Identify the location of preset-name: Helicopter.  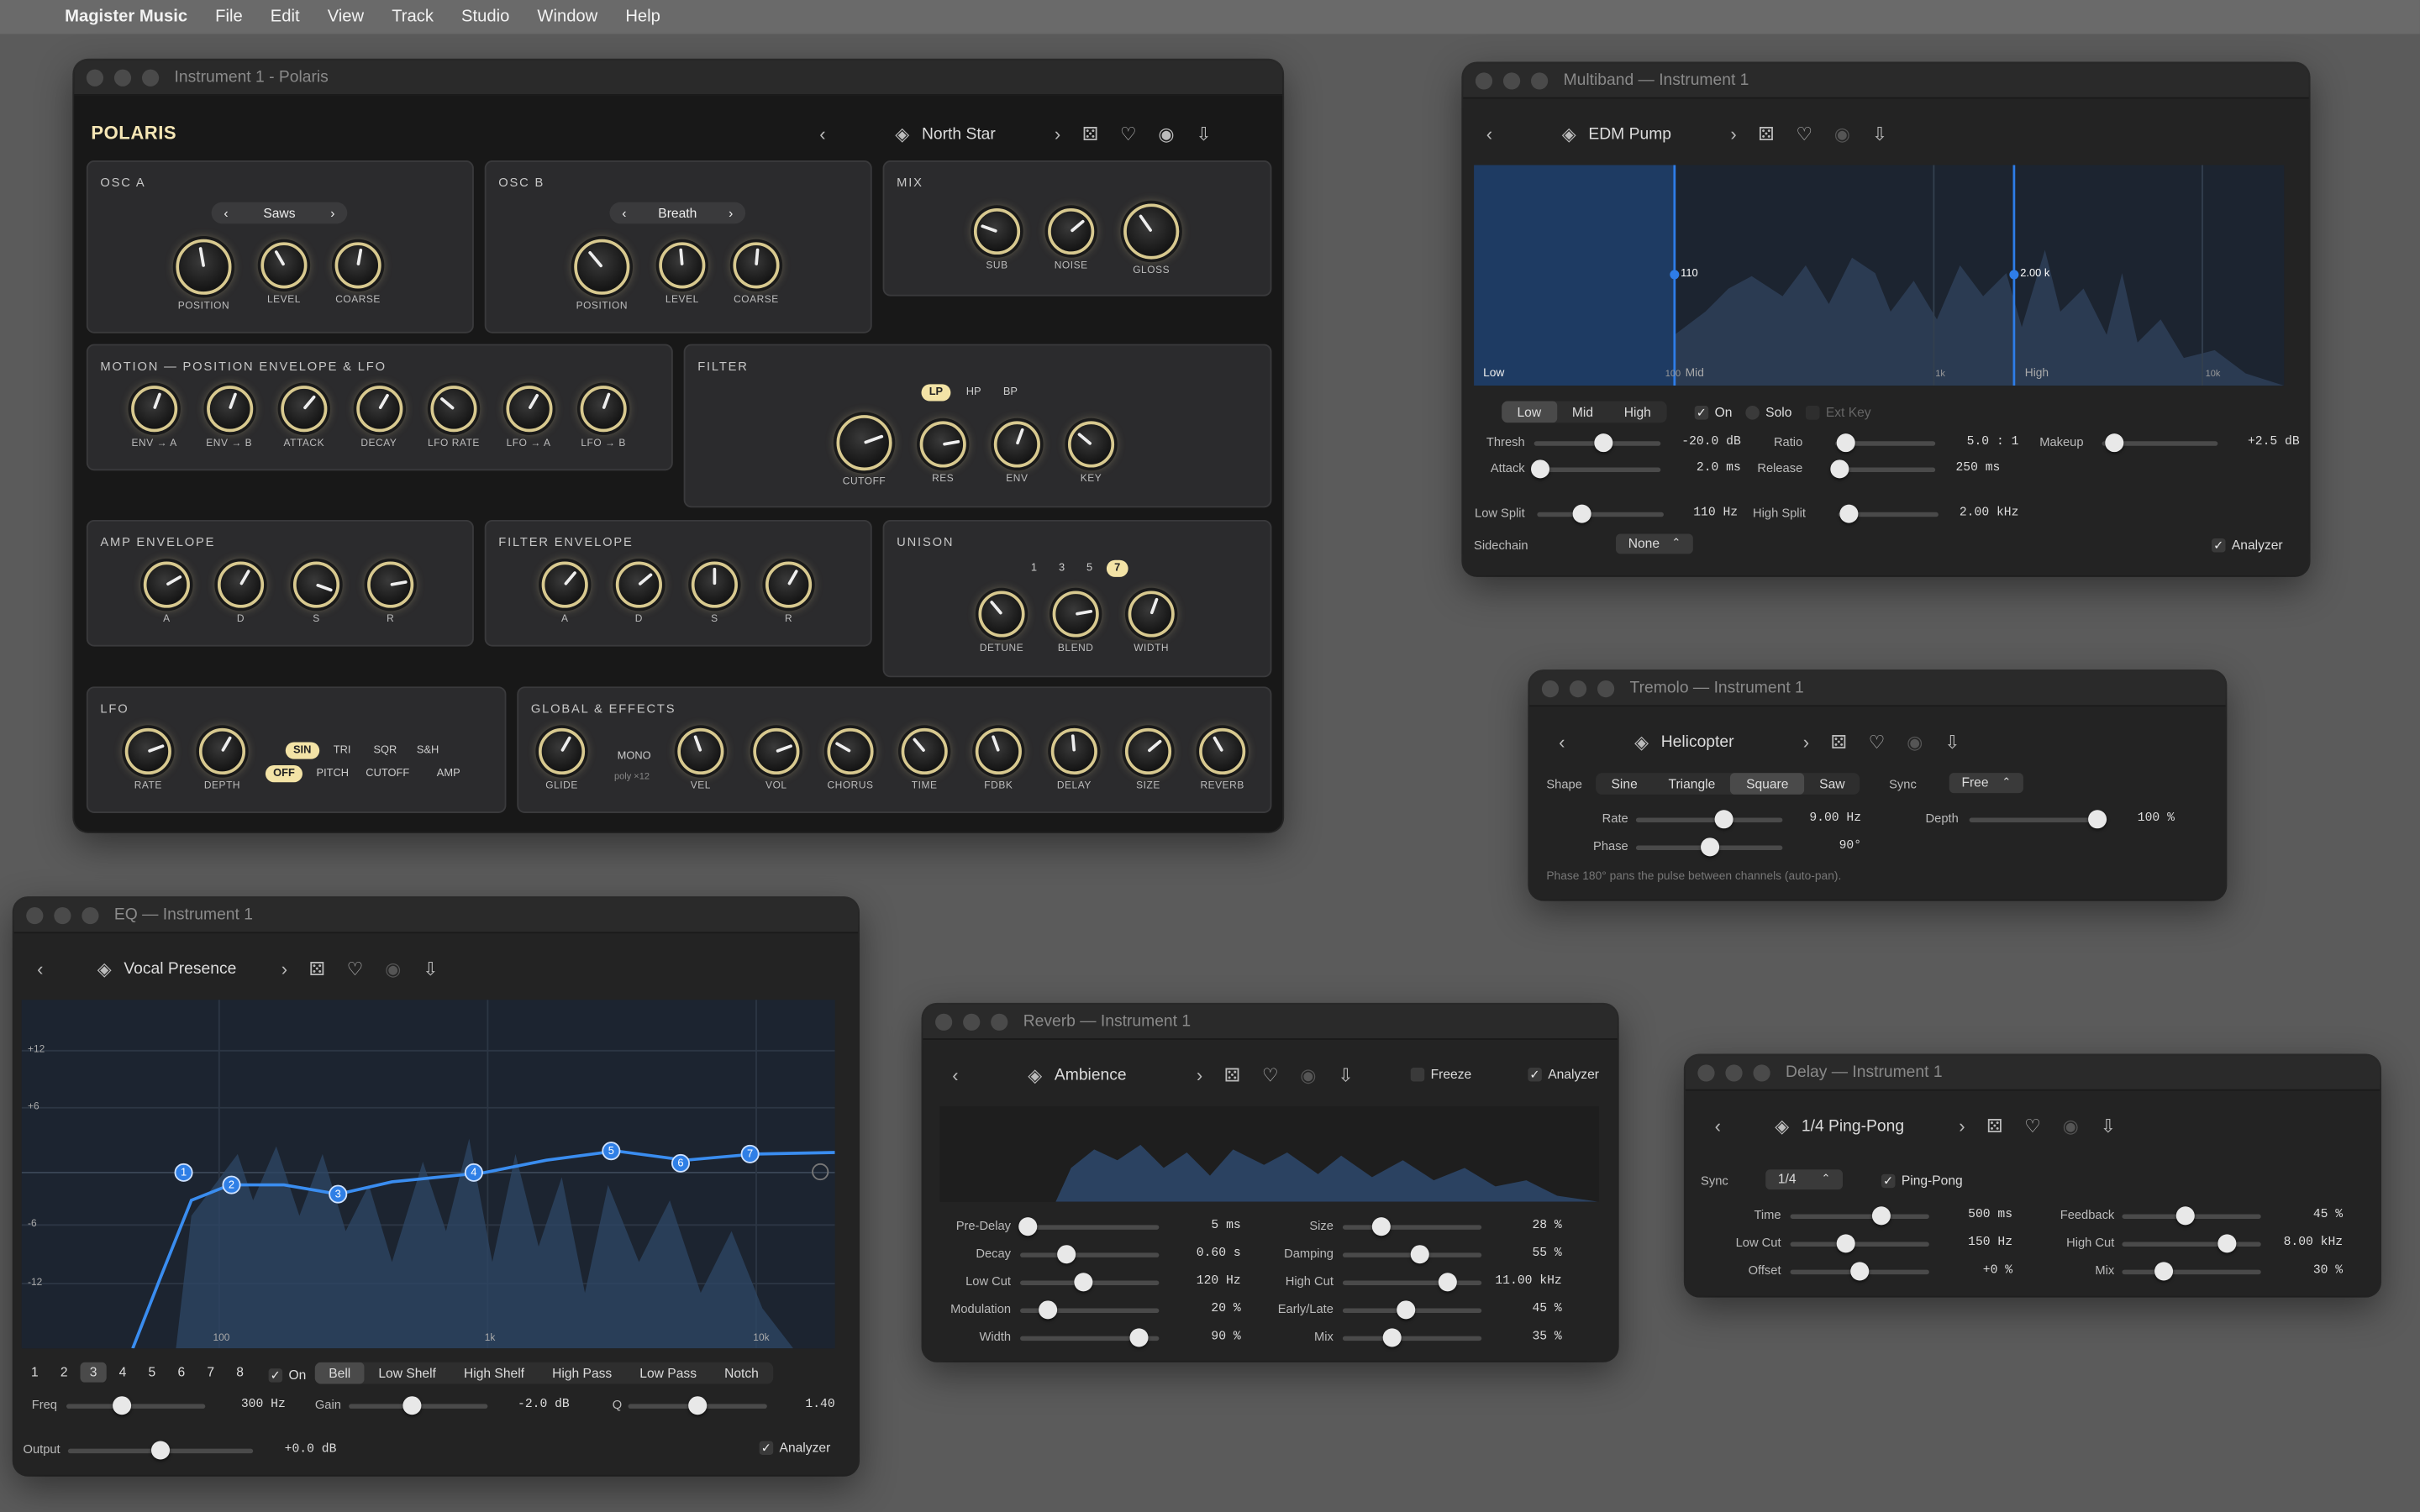
(1728, 741).